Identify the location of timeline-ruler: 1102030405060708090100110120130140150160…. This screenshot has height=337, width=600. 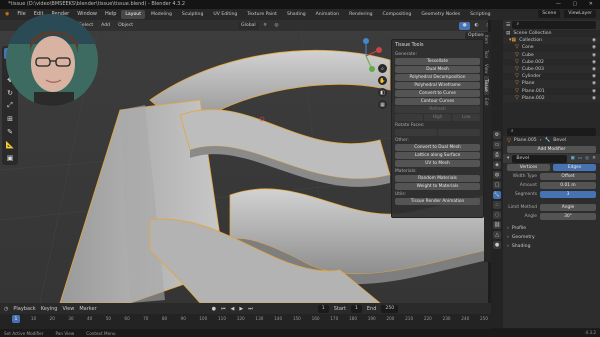
(245, 319).